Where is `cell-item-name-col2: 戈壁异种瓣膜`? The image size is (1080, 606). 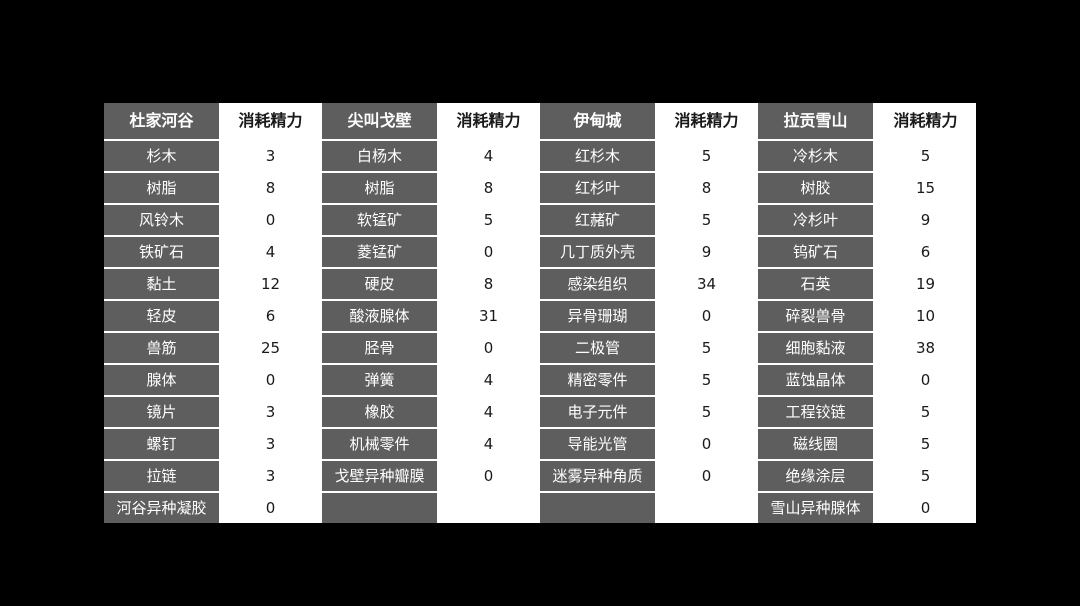
cell-item-name-col2: 戈壁异种瓣膜 is located at coordinates (380, 477).